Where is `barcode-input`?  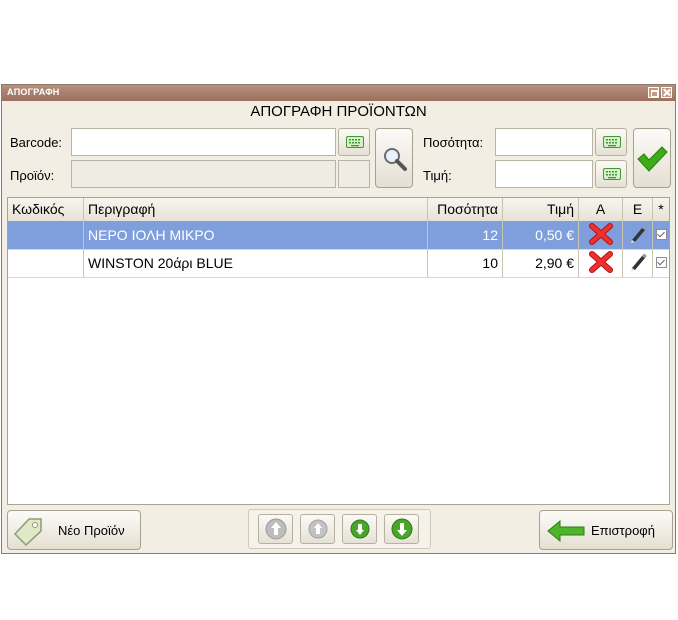
barcode-input is located at coordinates (203, 142).